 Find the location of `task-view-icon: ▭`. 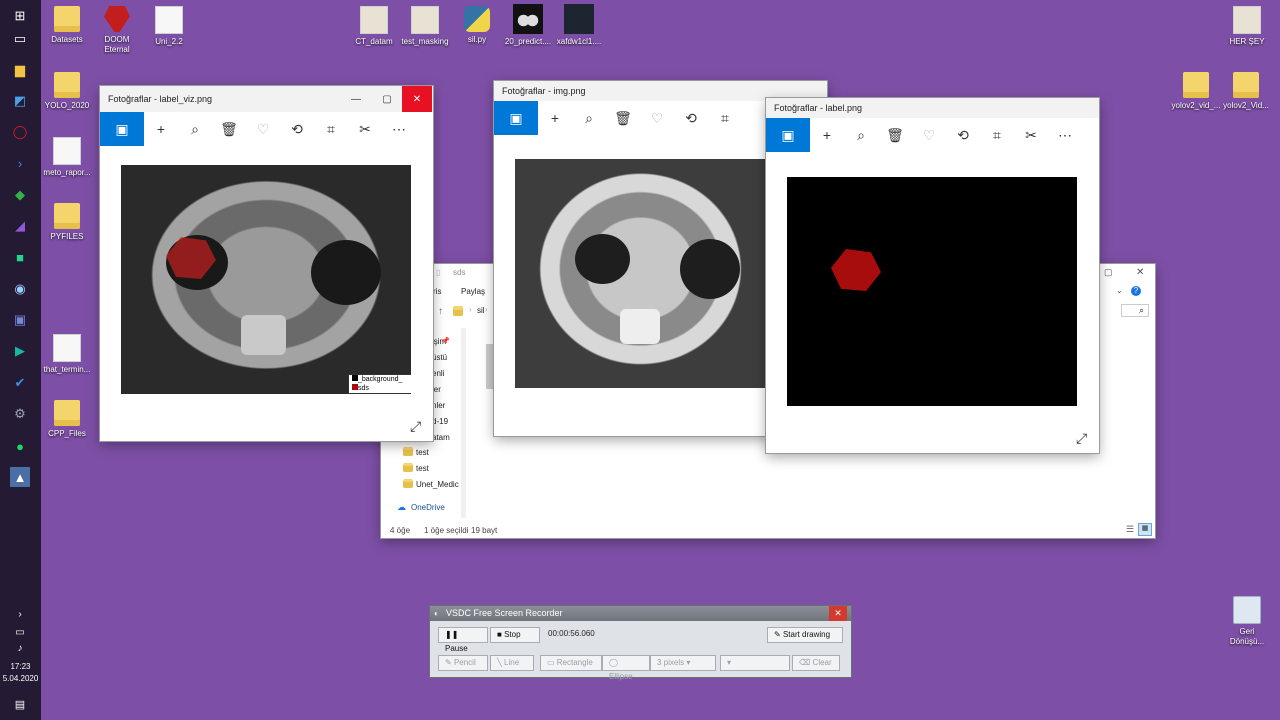

task-view-icon: ▭ is located at coordinates (20, 39).